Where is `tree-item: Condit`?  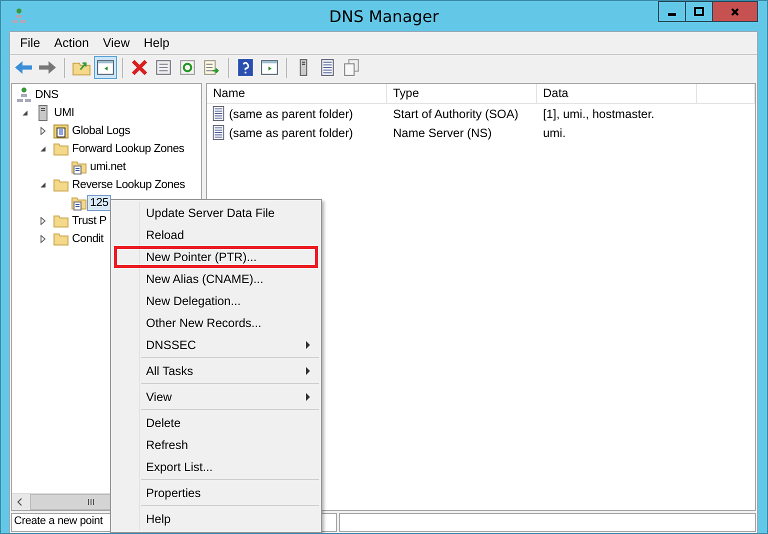 tree-item: Condit is located at coordinates (88, 239).